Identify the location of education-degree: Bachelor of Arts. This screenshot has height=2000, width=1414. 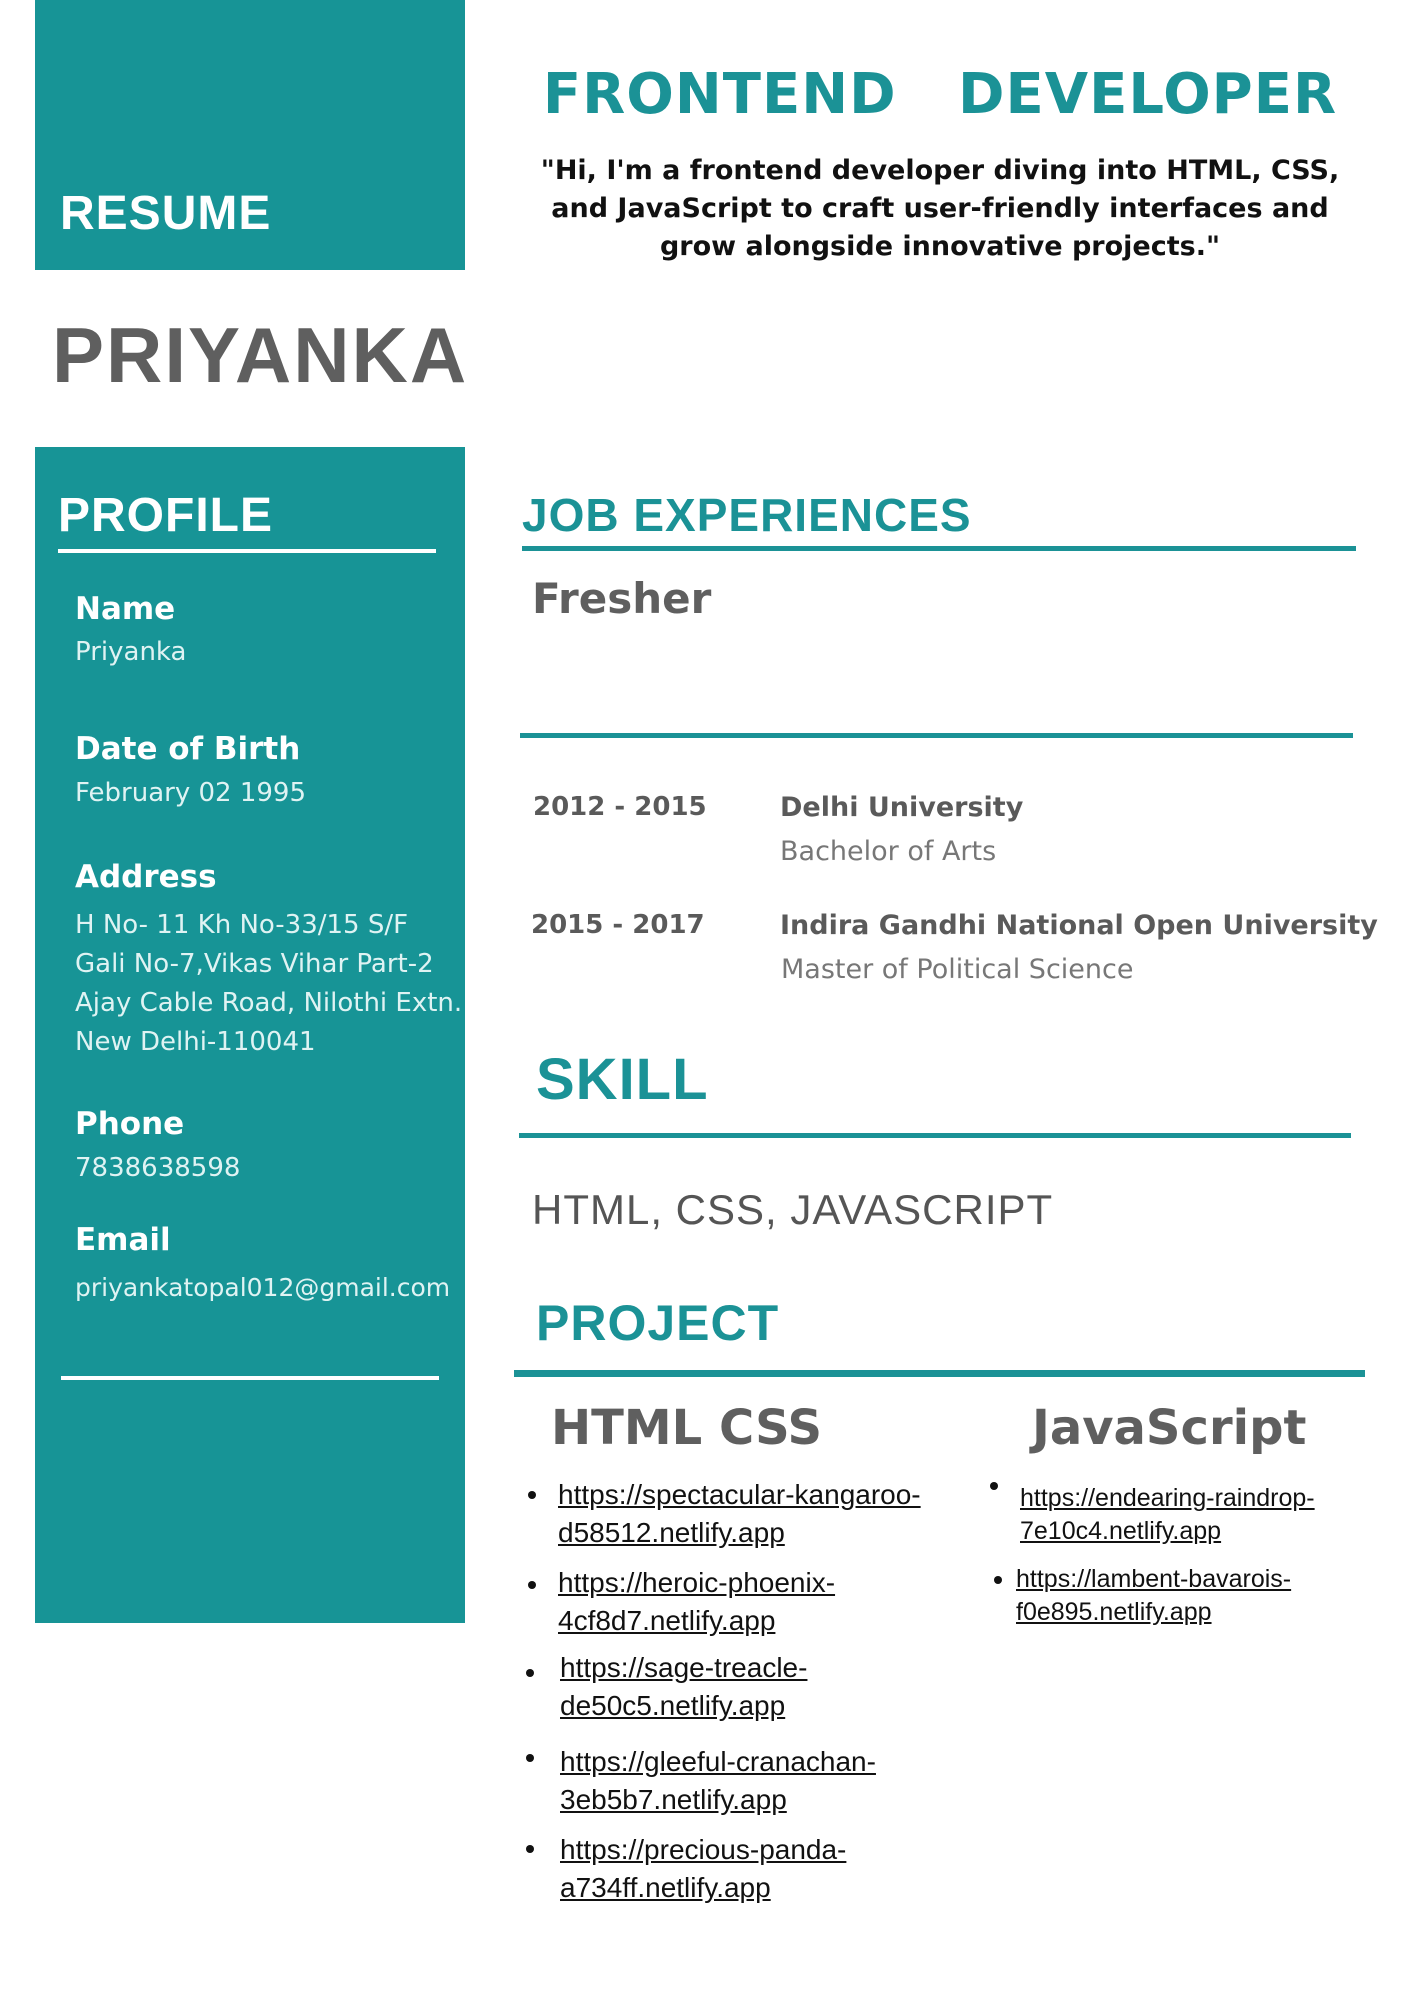
(888, 851).